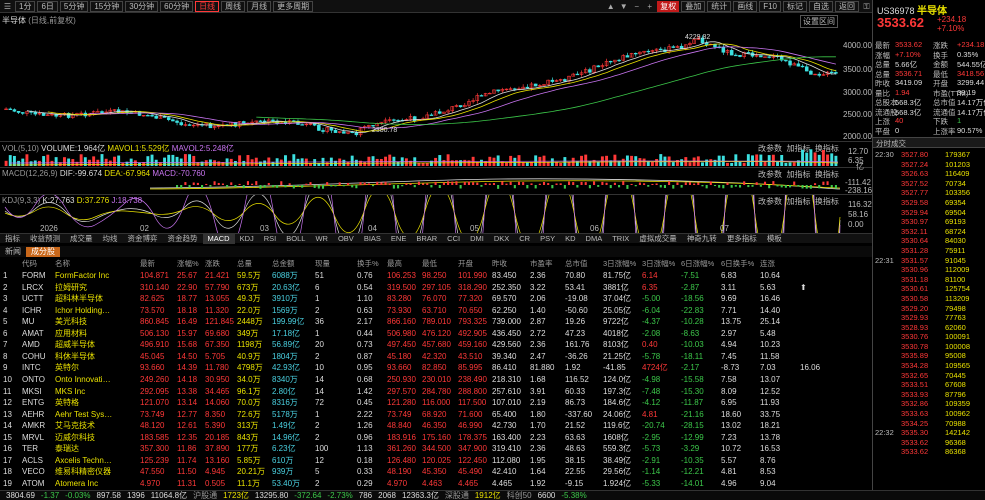 This screenshot has width=985, height=500. I want to click on indicator-tab: DMA, so click(594, 239).